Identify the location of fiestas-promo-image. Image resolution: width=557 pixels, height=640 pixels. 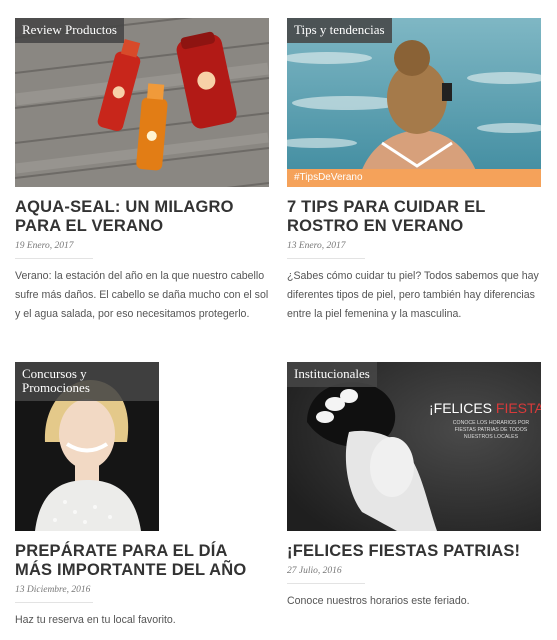
(414, 446).